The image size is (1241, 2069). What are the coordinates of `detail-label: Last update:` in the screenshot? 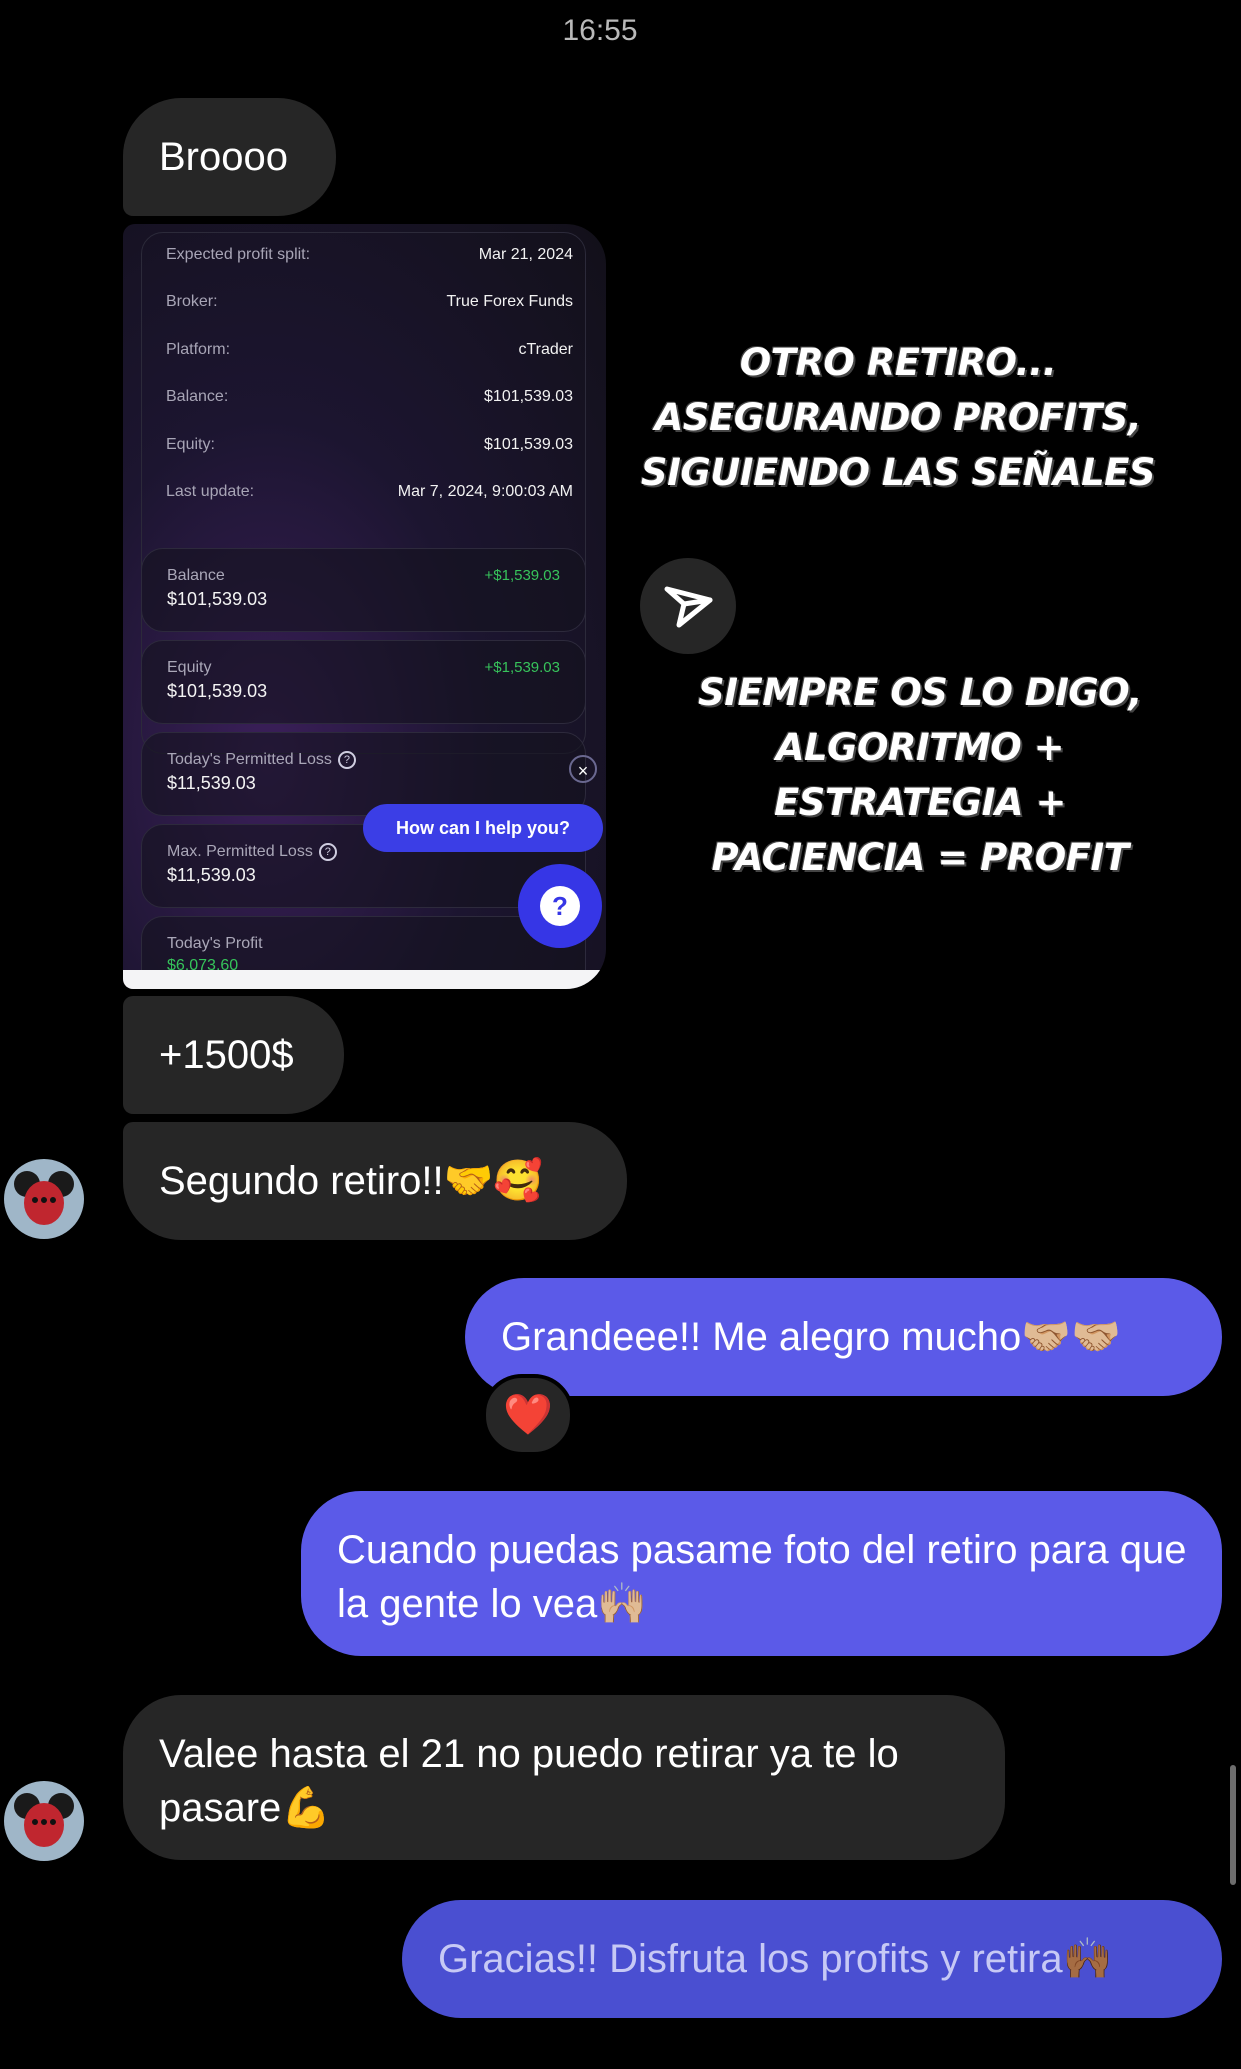 It's located at (210, 491).